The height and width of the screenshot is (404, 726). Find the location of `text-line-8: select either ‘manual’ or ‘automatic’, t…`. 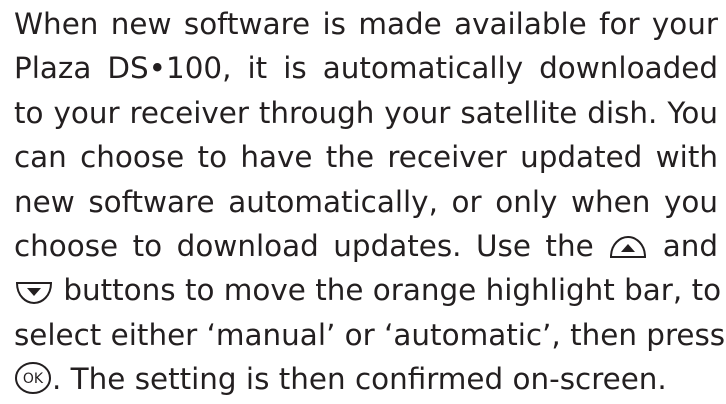

text-line-8: select either ‘manual’ or ‘automatic’, t… is located at coordinates (370, 334).